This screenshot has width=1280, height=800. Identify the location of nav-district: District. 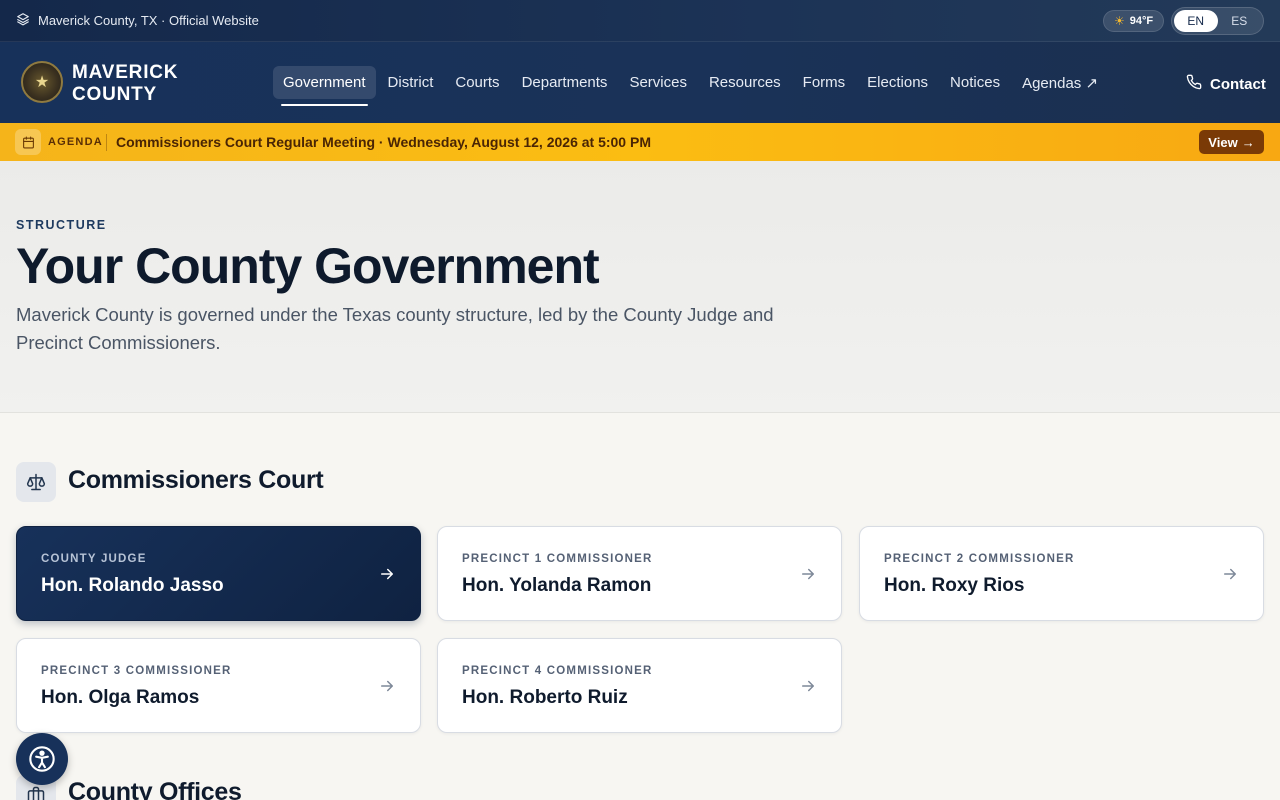
(411, 82).